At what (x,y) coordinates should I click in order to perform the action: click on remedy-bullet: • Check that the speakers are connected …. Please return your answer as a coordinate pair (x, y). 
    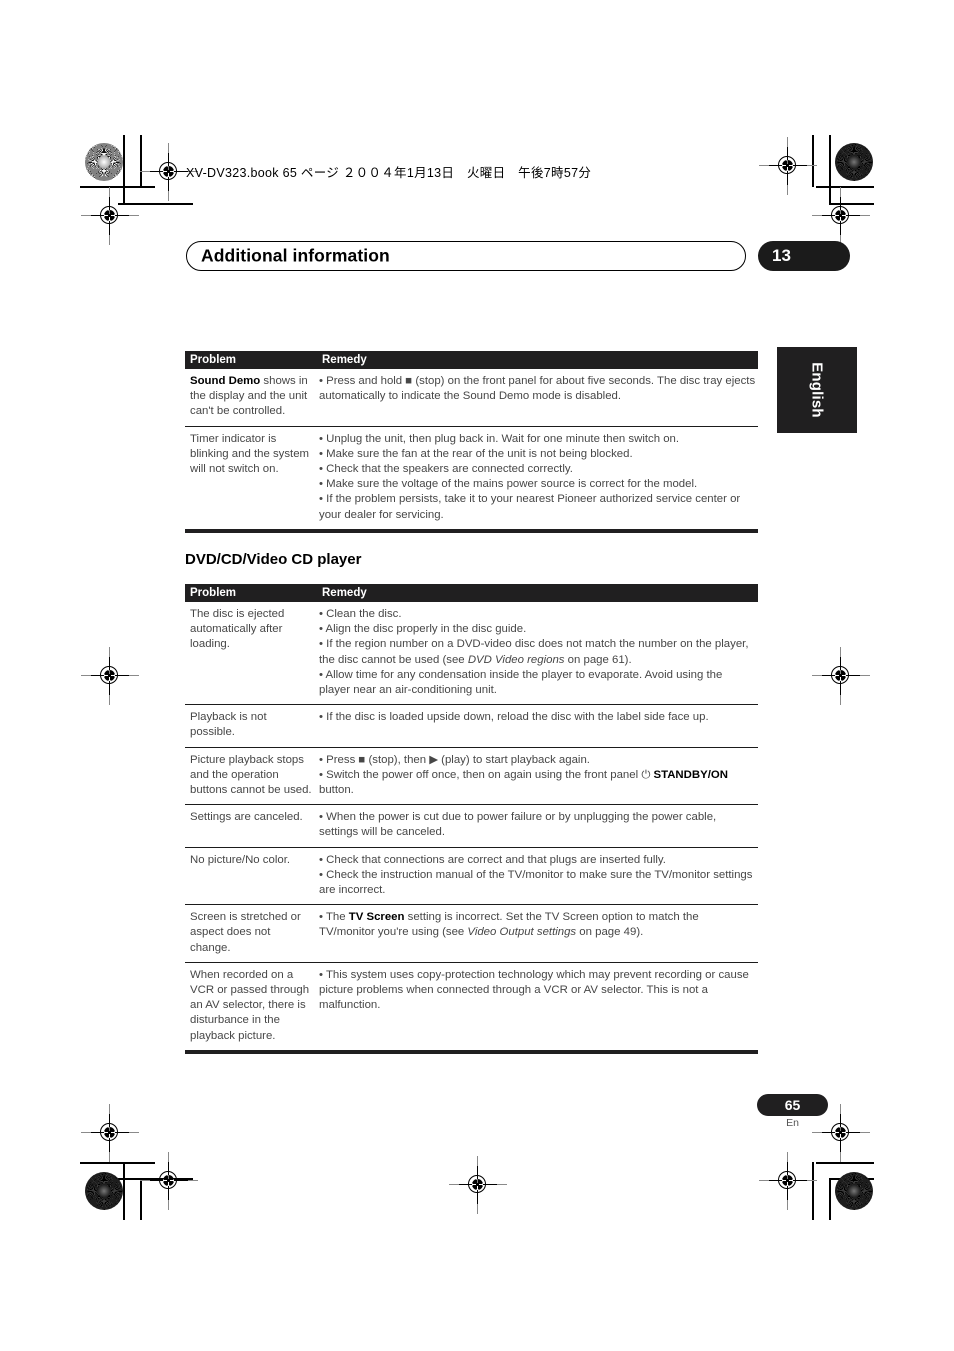
    Looking at the image, I should click on (446, 469).